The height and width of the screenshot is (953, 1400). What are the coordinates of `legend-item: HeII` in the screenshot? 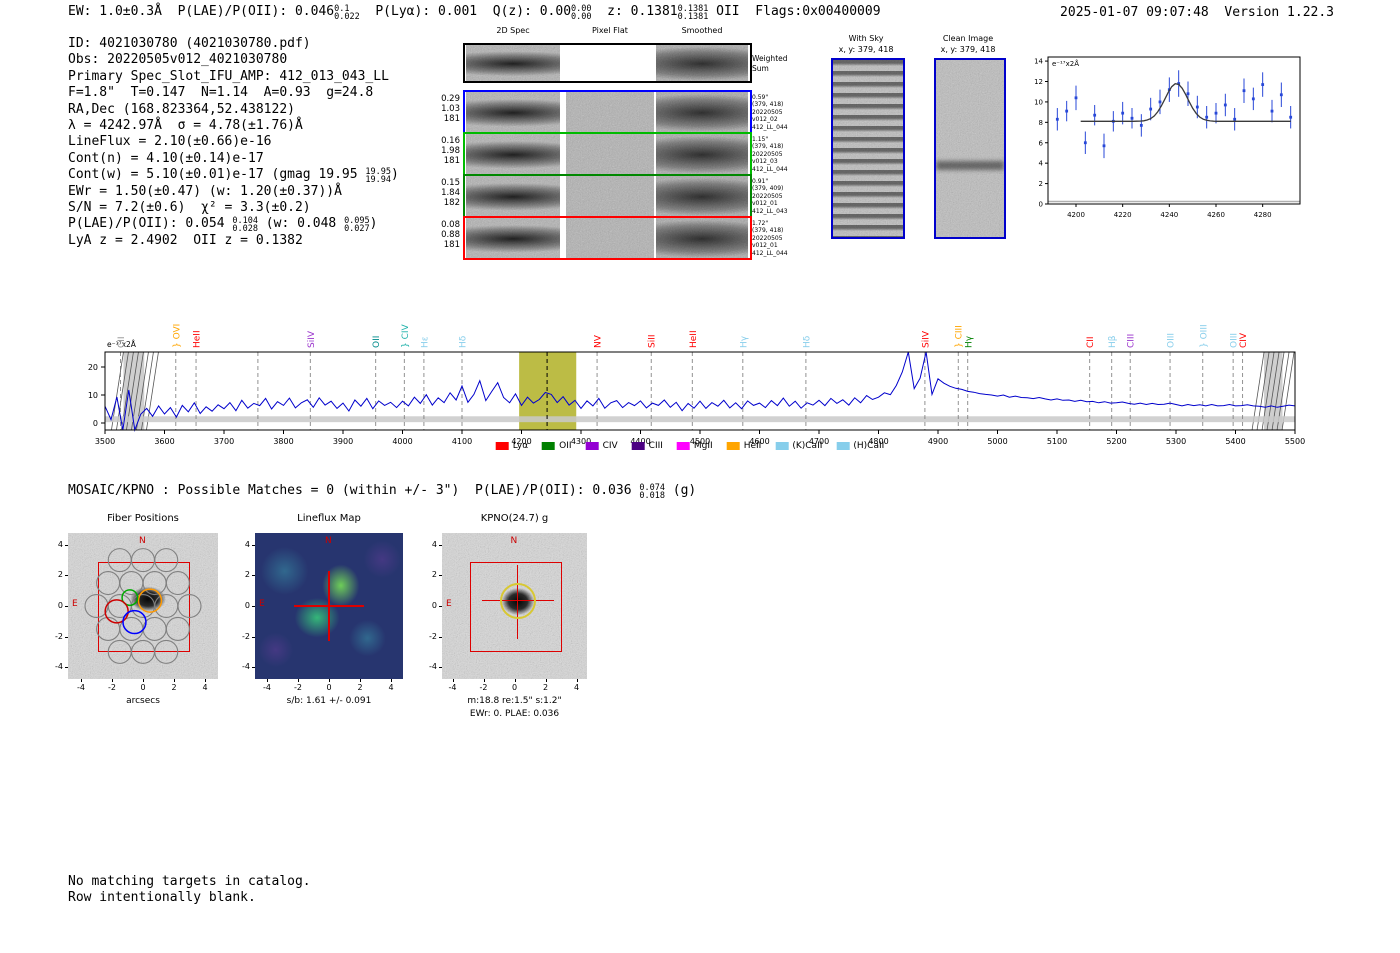 It's located at (744, 446).